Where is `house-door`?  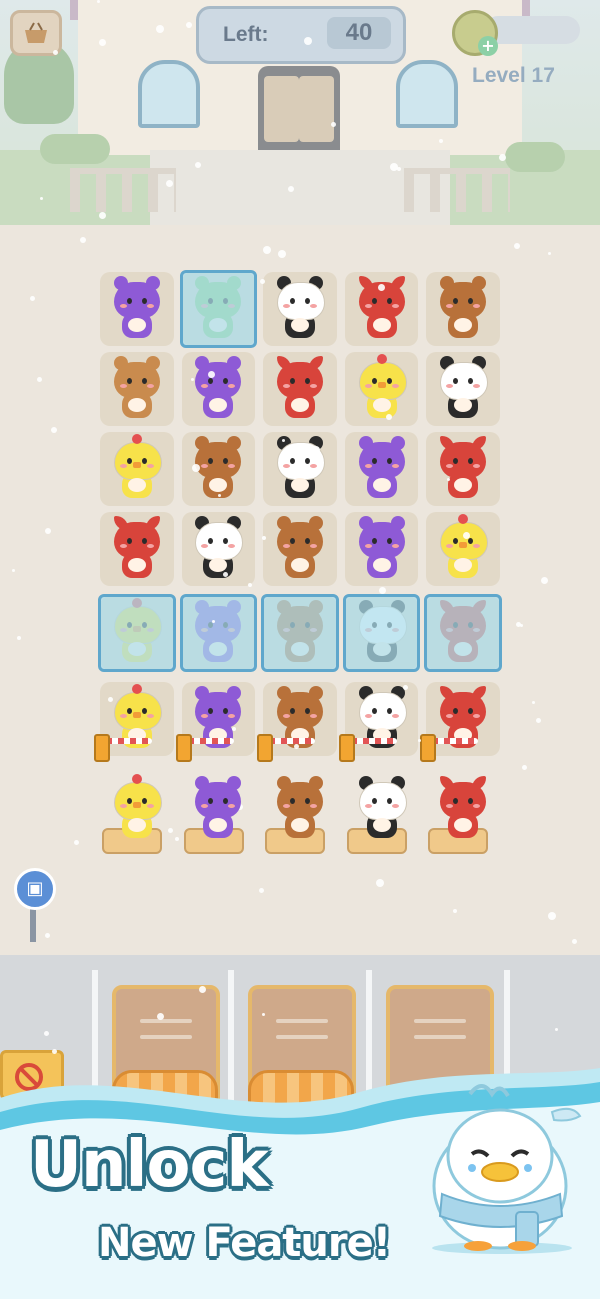
house-door is located at coordinates (299, 108).